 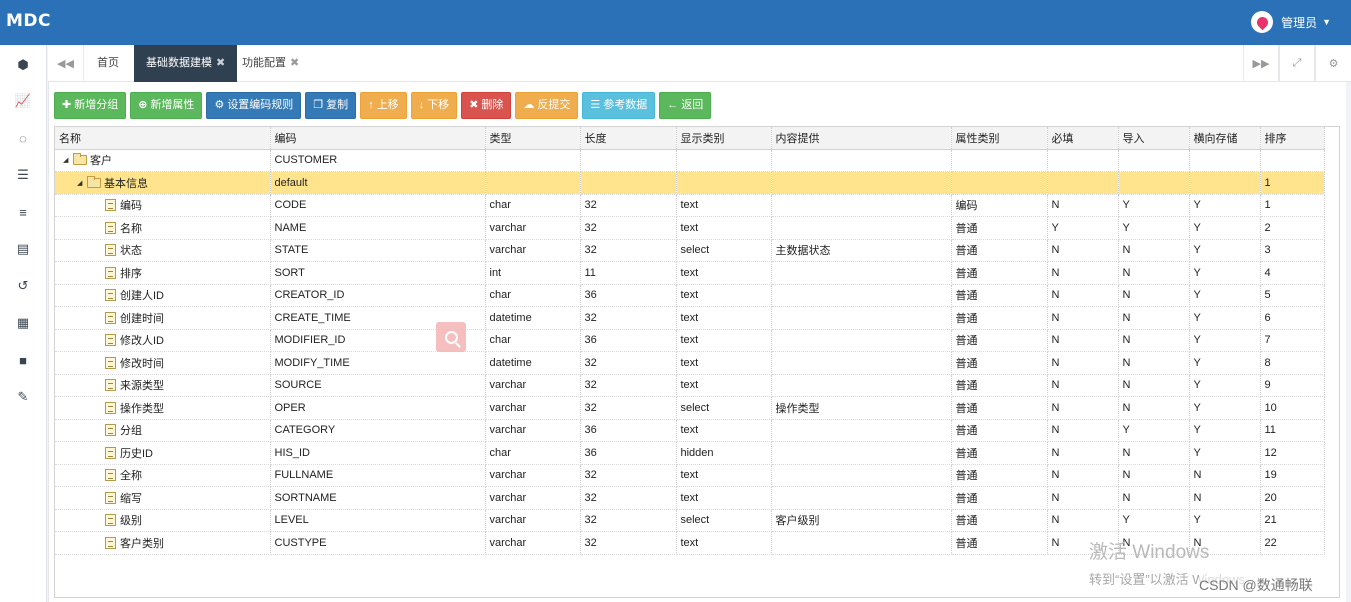 I want to click on table-cell: 来源类型, so click(x=163, y=385).